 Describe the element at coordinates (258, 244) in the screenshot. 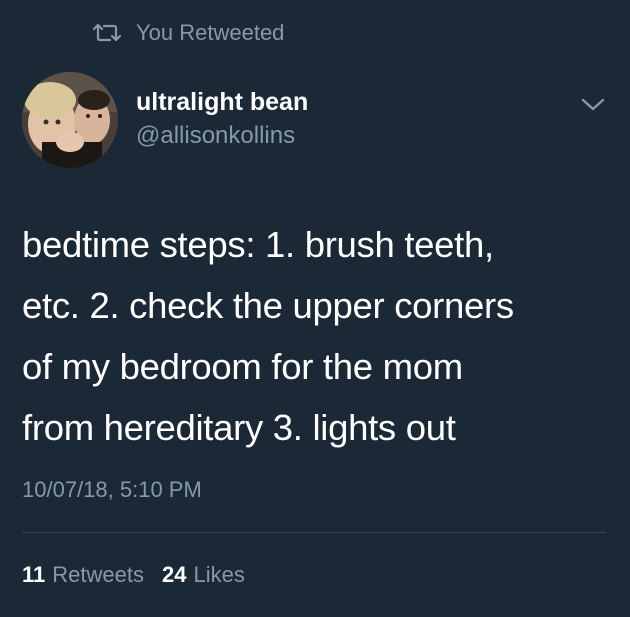

I see `tweet-text-line: bedtime steps: 1. brush teeth,` at that location.